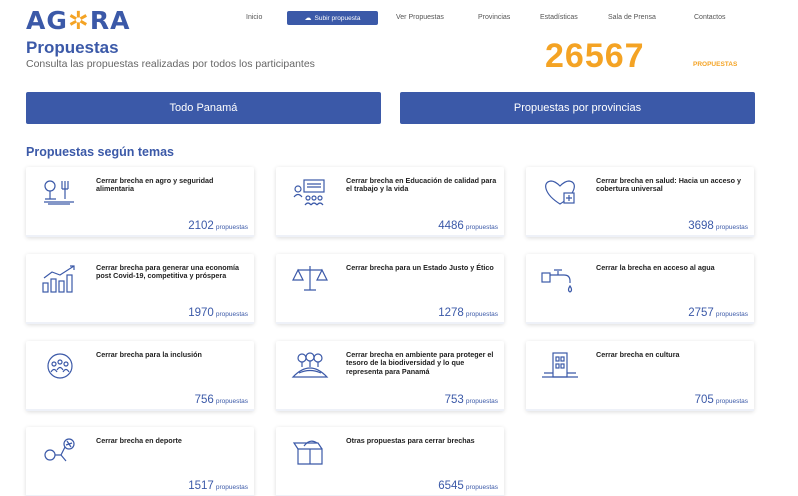 Image resolution: width=798 pixels, height=496 pixels. I want to click on topic-count: 1517 propuestas, so click(218, 485).